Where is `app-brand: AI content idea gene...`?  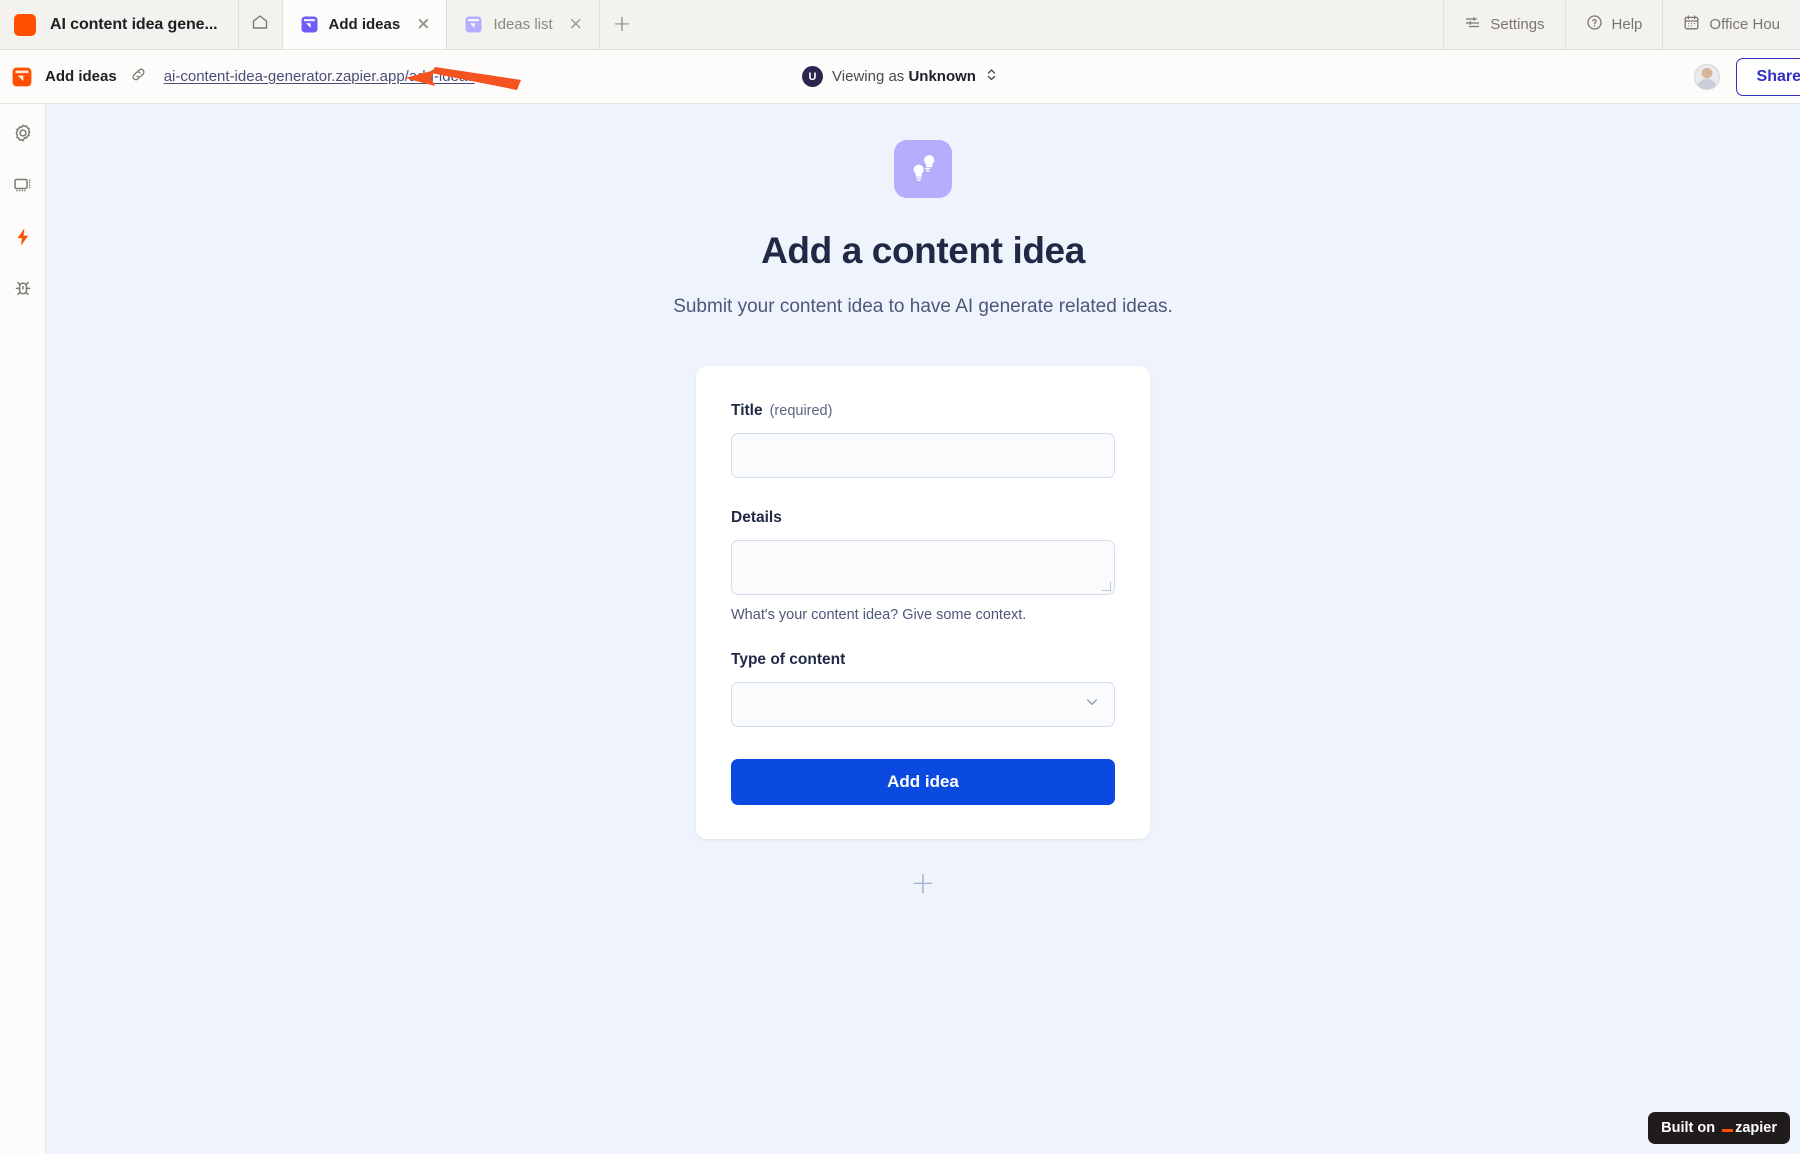 app-brand: AI content idea gene... is located at coordinates (119, 24).